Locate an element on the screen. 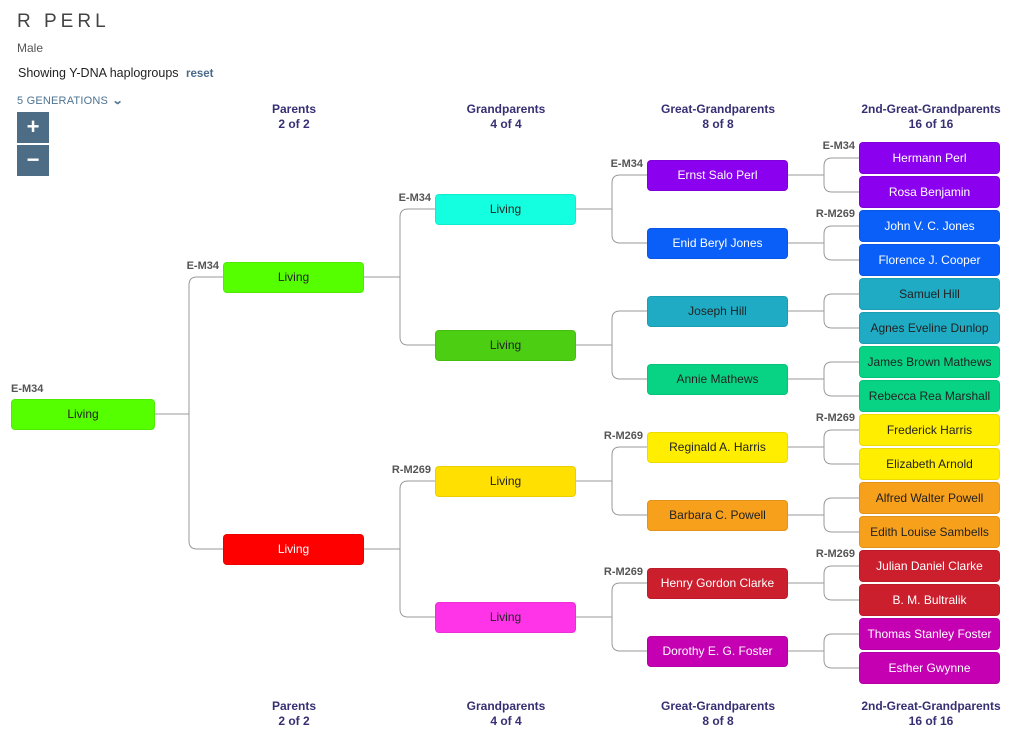 This screenshot has height=751, width=1024. person-name: Julian Daniel Clarke is located at coordinates (929, 566).